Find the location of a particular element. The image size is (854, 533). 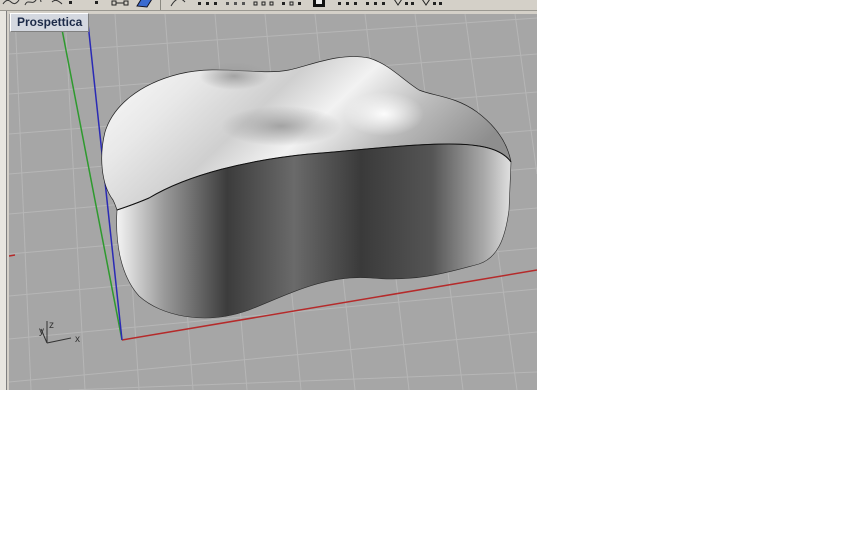

snap-icon is located at coordinates (97, 4).